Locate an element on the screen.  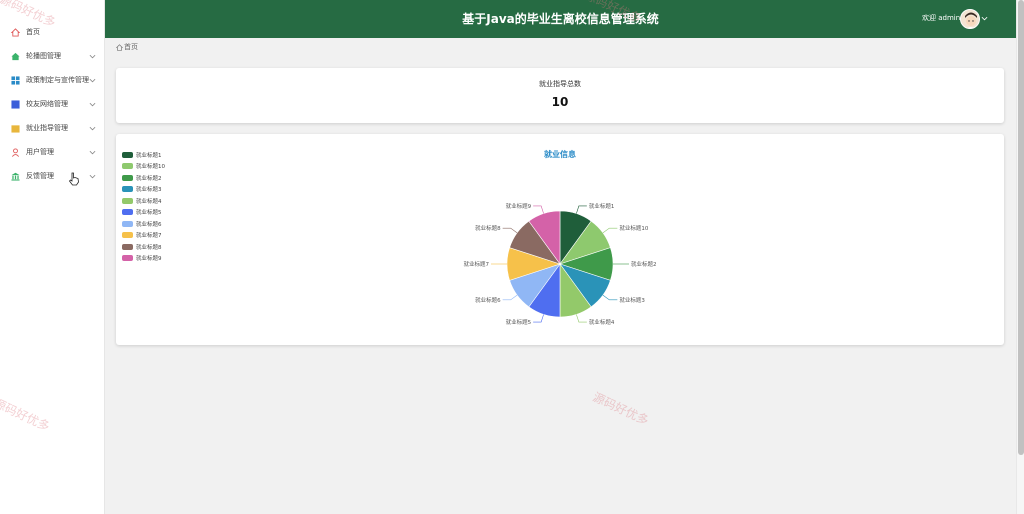
grid-icon is located at coordinates (15, 80).